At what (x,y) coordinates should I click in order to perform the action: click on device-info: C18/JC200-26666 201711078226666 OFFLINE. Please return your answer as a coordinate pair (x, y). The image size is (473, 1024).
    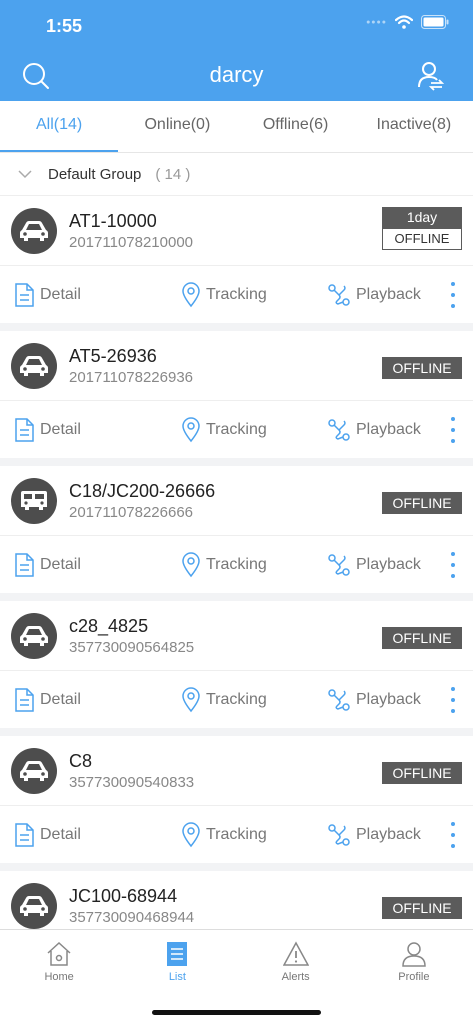
    Looking at the image, I should click on (236, 501).